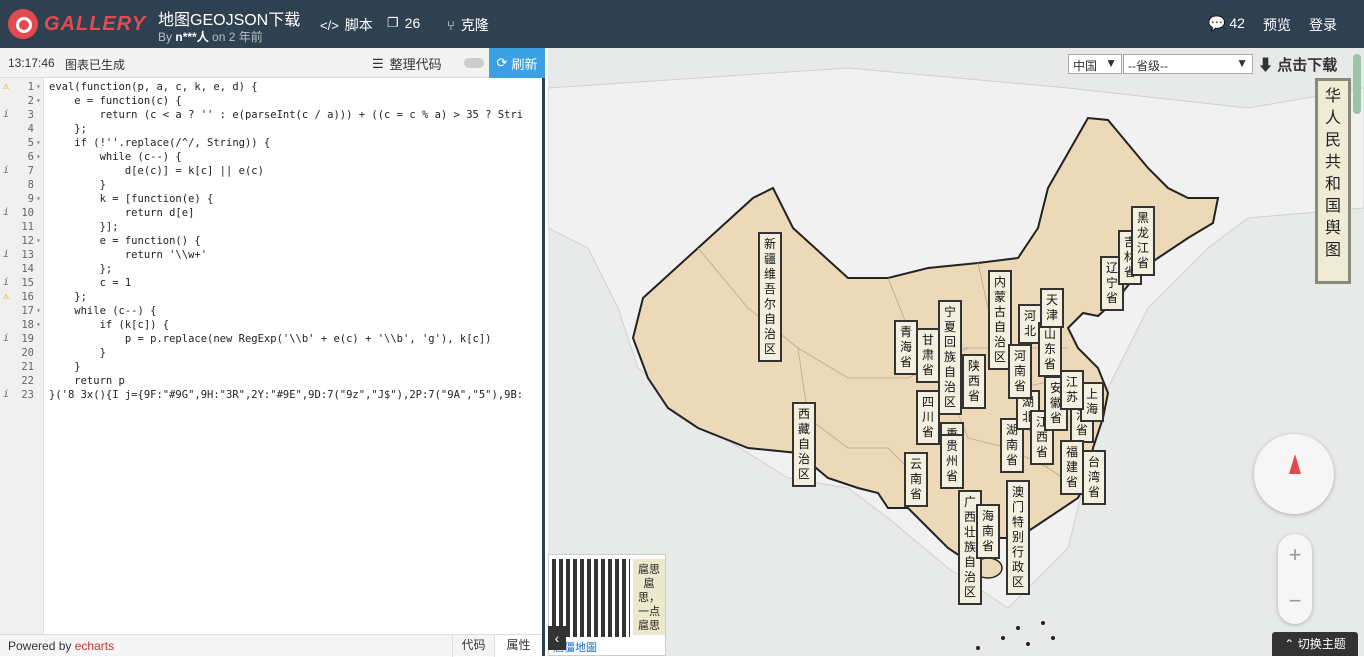 The height and width of the screenshot is (657, 1364). Describe the element at coordinates (30, 115) in the screenshot. I see `line-number: 3` at that location.